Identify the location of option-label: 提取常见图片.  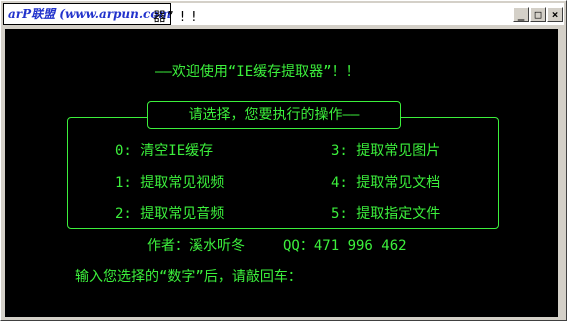
(398, 151).